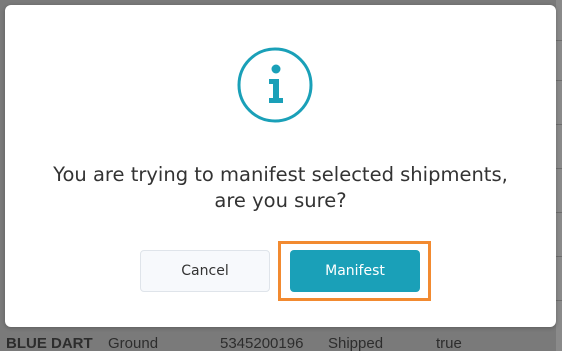 The height and width of the screenshot is (351, 562). Describe the element at coordinates (49, 343) in the screenshot. I see `carrier-cell: BLUE DART` at that location.